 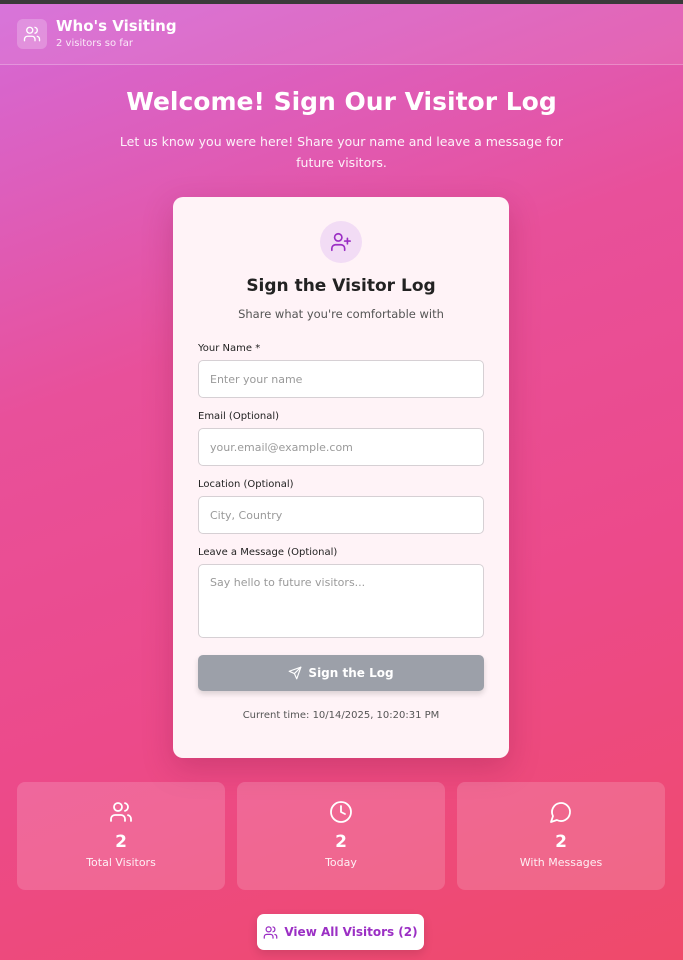 I want to click on user-plus-icon, so click(x=341, y=242).